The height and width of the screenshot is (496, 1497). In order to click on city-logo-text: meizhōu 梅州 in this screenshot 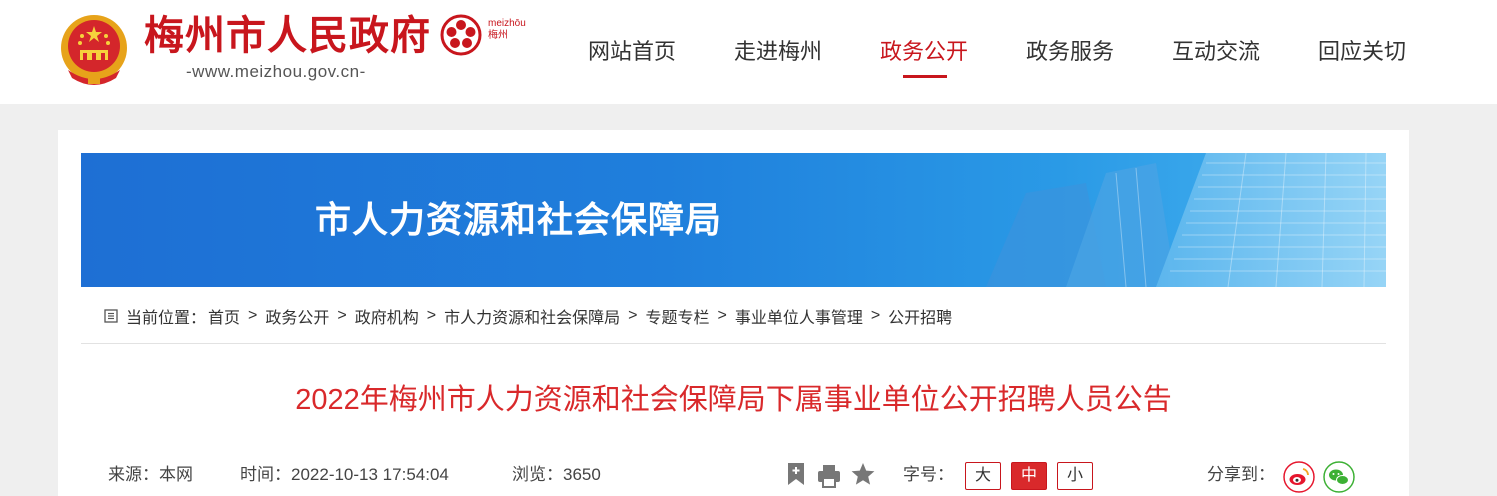, I will do `click(507, 30)`.